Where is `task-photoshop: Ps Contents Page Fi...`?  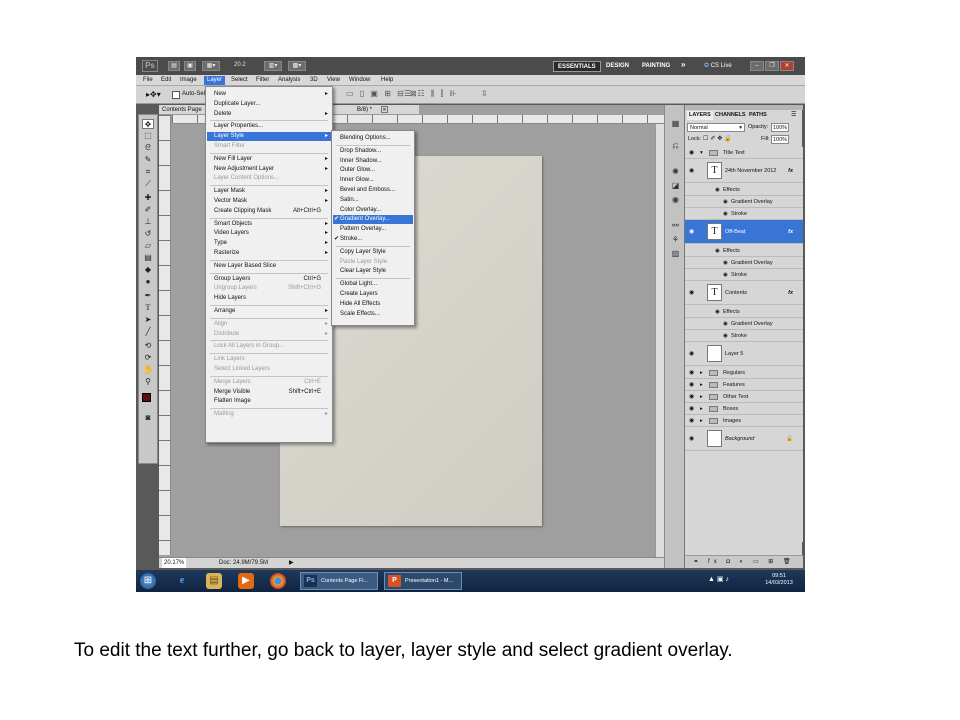
task-photoshop: Ps Contents Page Fi... is located at coordinates (339, 581).